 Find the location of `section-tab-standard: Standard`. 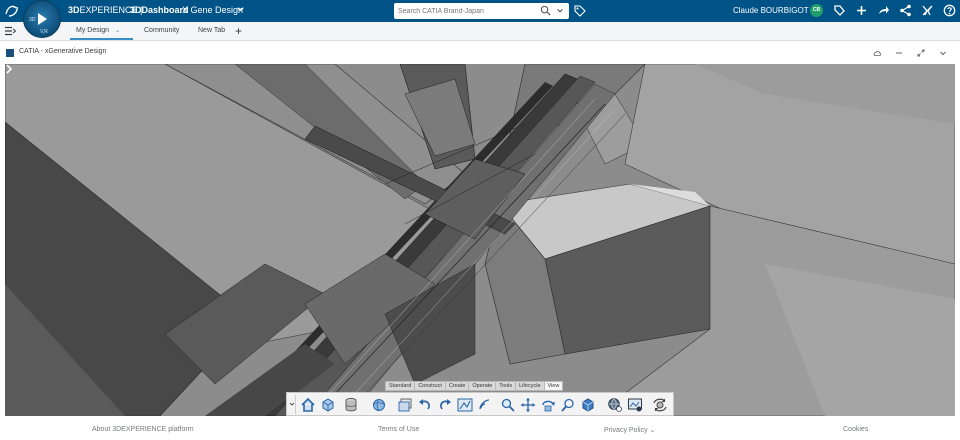

section-tab-standard: Standard is located at coordinates (400, 386).